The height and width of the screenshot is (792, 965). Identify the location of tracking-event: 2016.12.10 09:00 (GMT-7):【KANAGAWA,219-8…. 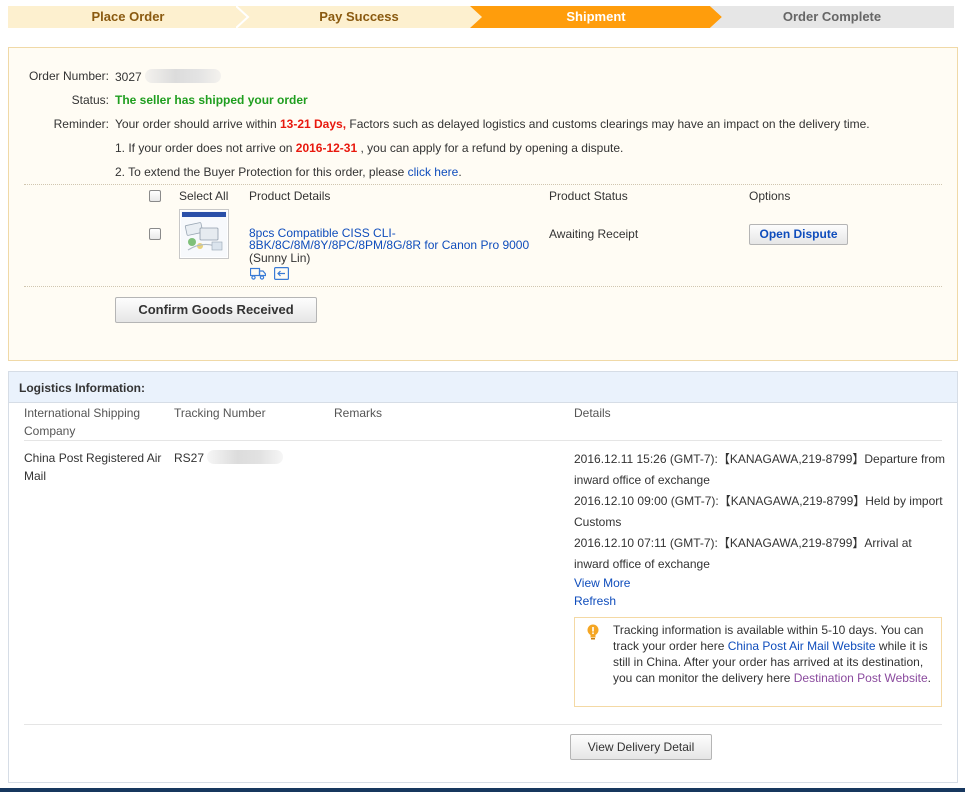
(758, 511).